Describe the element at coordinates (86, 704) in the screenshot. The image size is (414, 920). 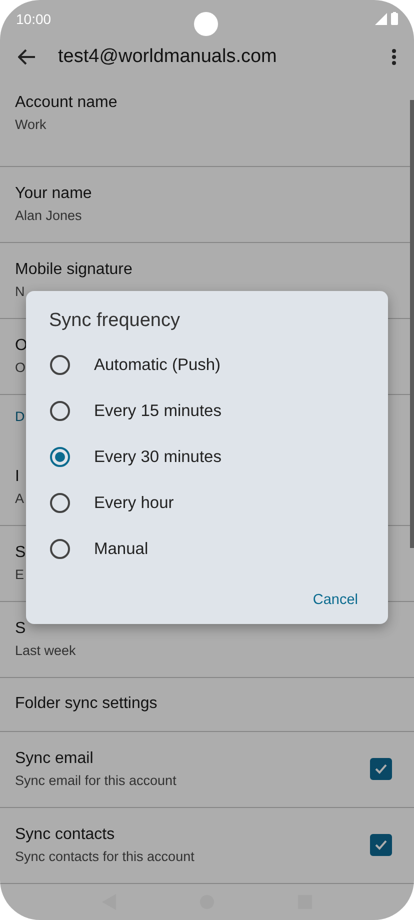
I see `setting-title: Folder sync settings` at that location.